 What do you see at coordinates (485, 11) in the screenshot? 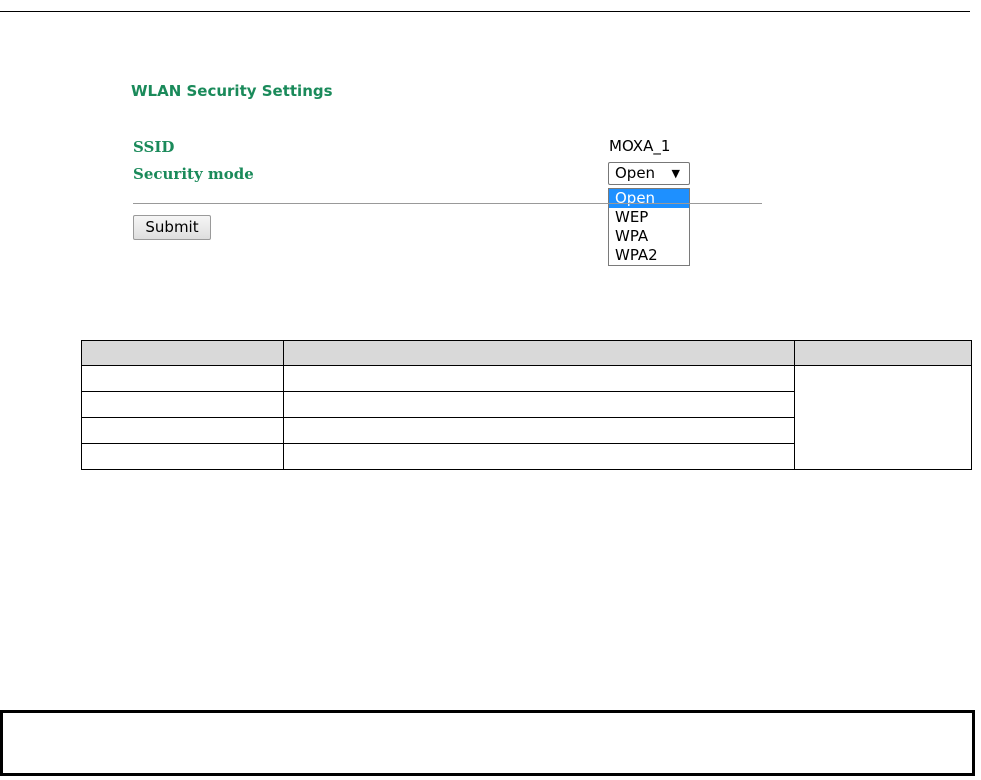
I see `header-rule` at bounding box center [485, 11].